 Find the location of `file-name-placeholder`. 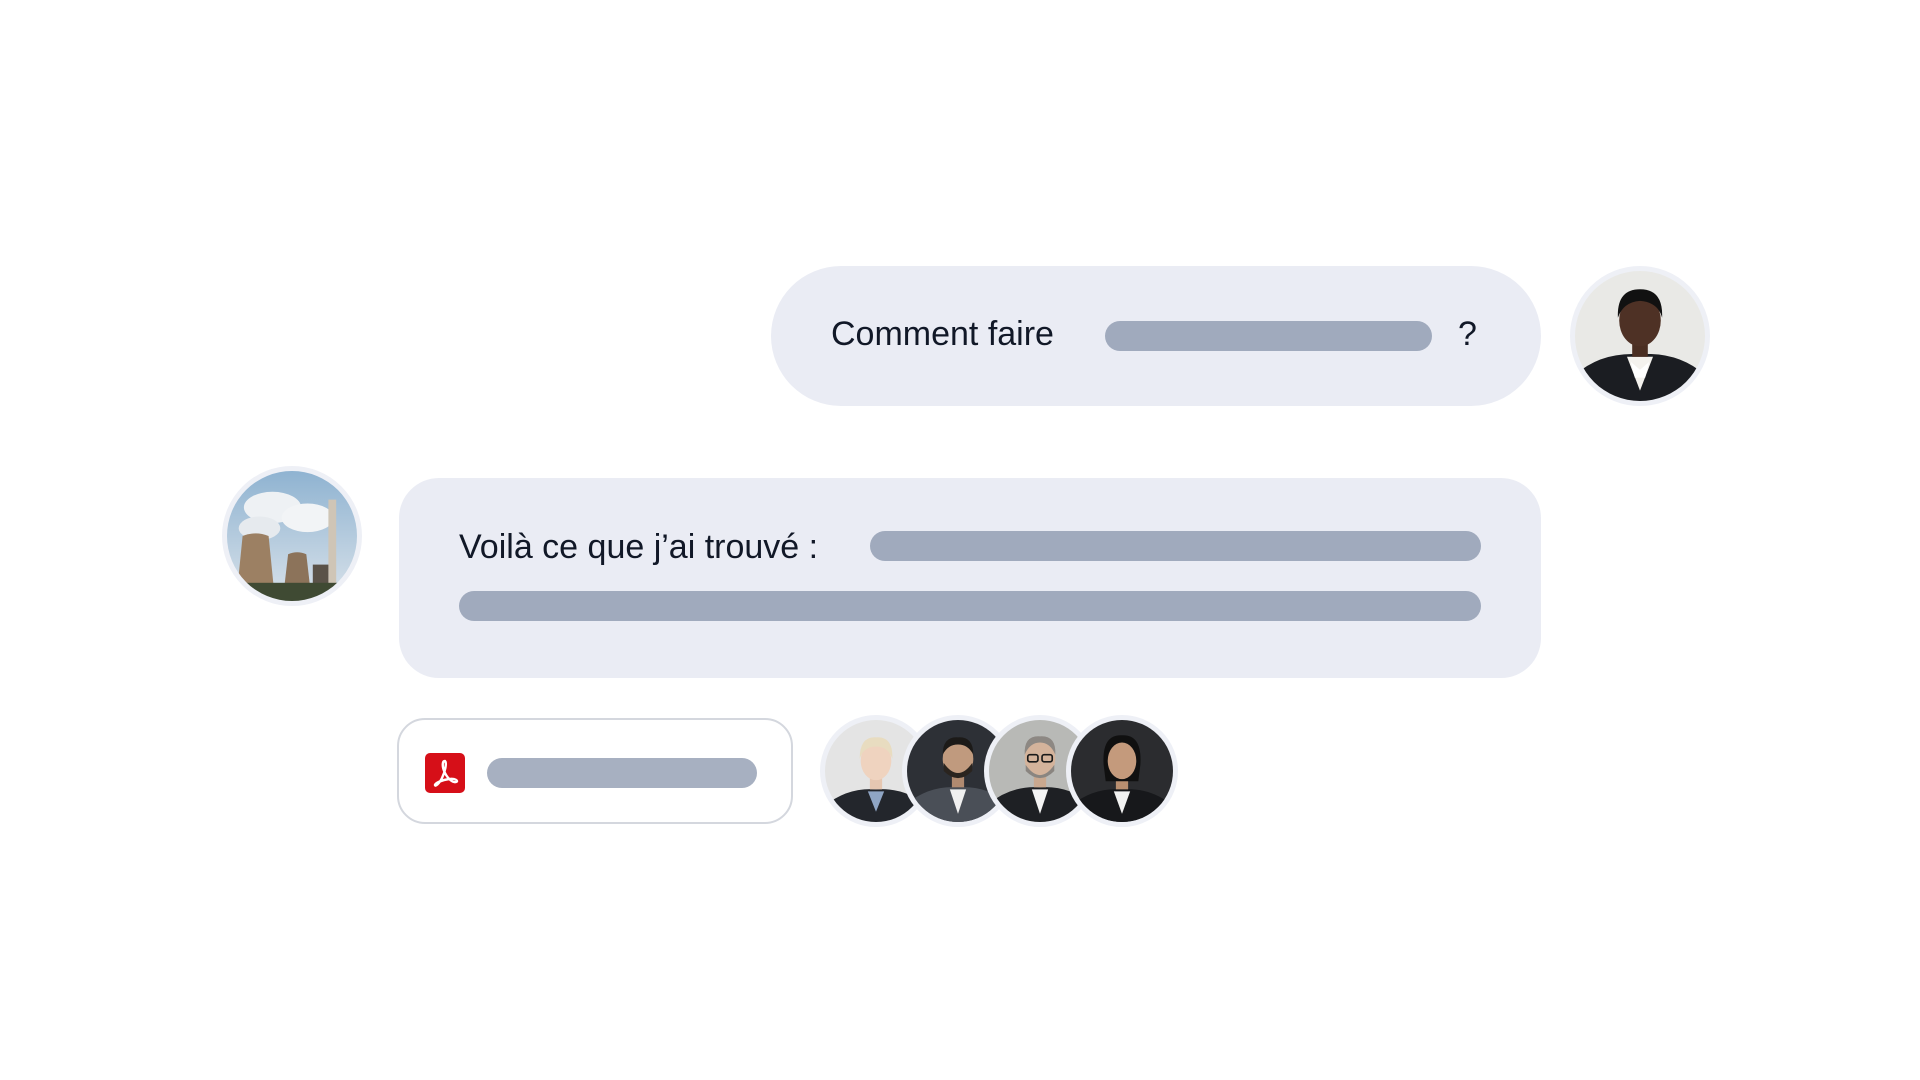

file-name-placeholder is located at coordinates (622, 773).